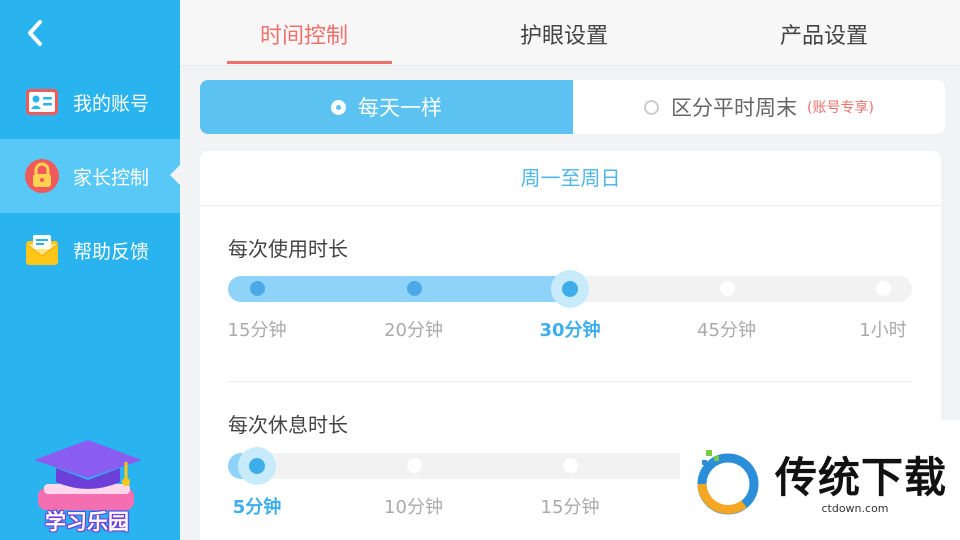  I want to click on card-header: 周一至周日, so click(570, 178).